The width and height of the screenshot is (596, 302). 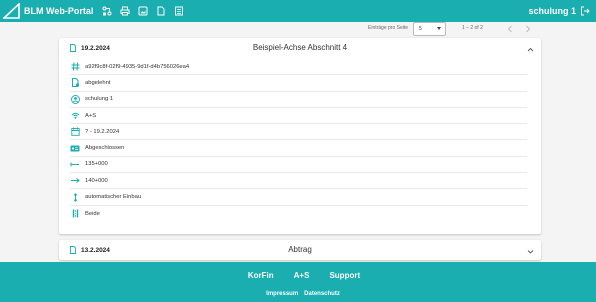 I want to click on wifi-antenna-icon, so click(x=75, y=116).